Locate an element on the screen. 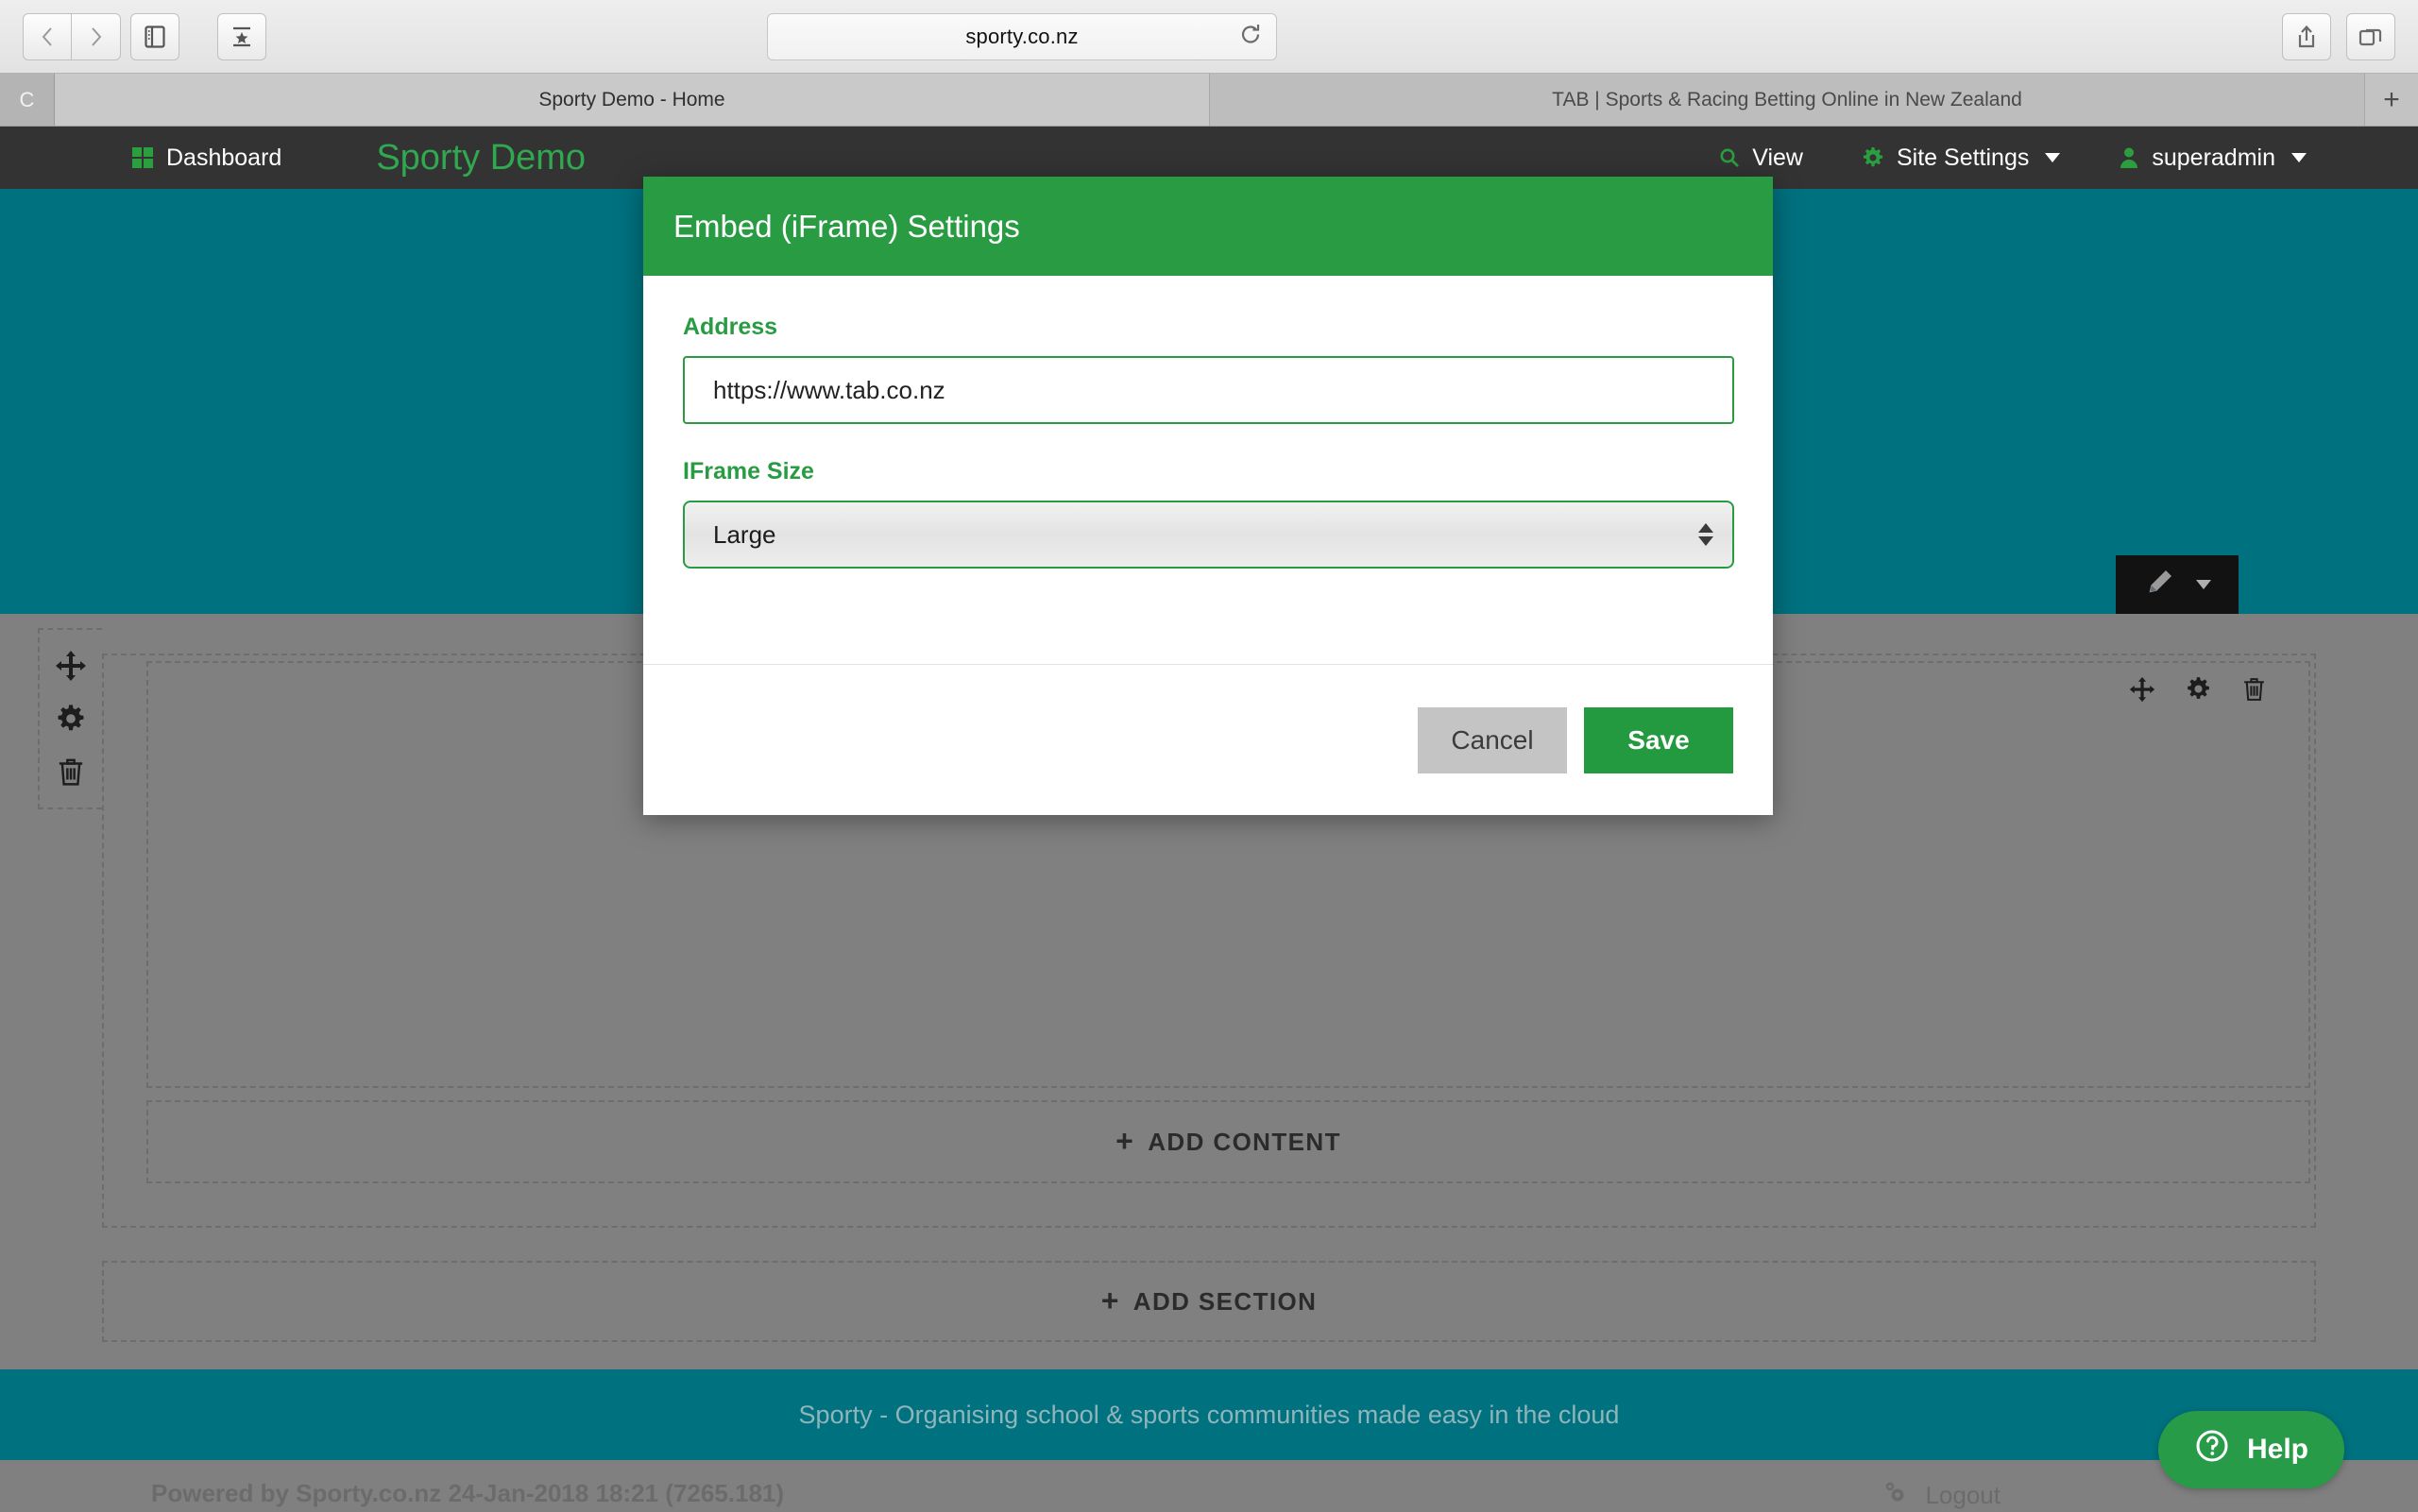 Image resolution: width=2418 pixels, height=1512 pixels. edit-banner-button is located at coordinates (2177, 584).